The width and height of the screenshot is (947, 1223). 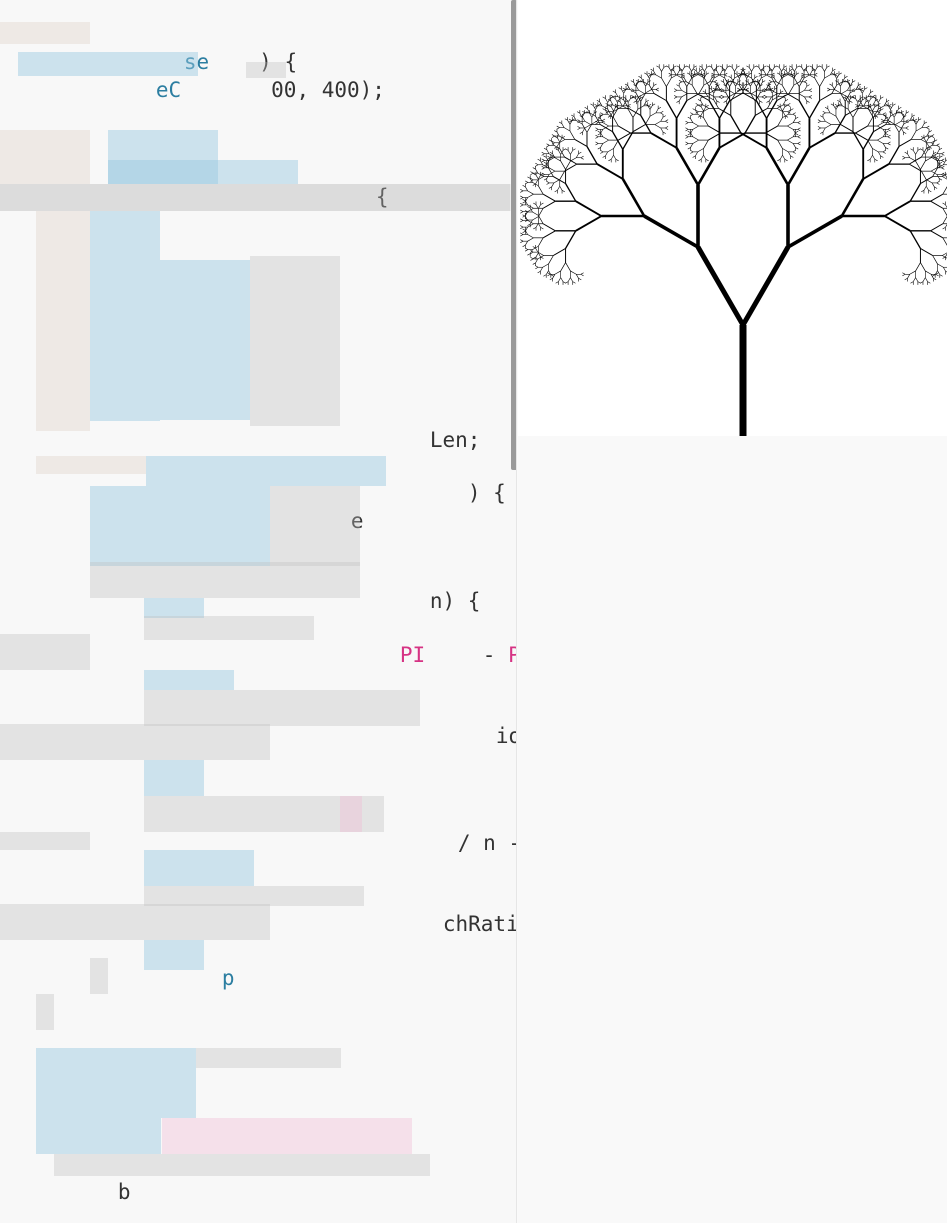 I want to click on code-line-5: ) {, so click(x=449, y=493).